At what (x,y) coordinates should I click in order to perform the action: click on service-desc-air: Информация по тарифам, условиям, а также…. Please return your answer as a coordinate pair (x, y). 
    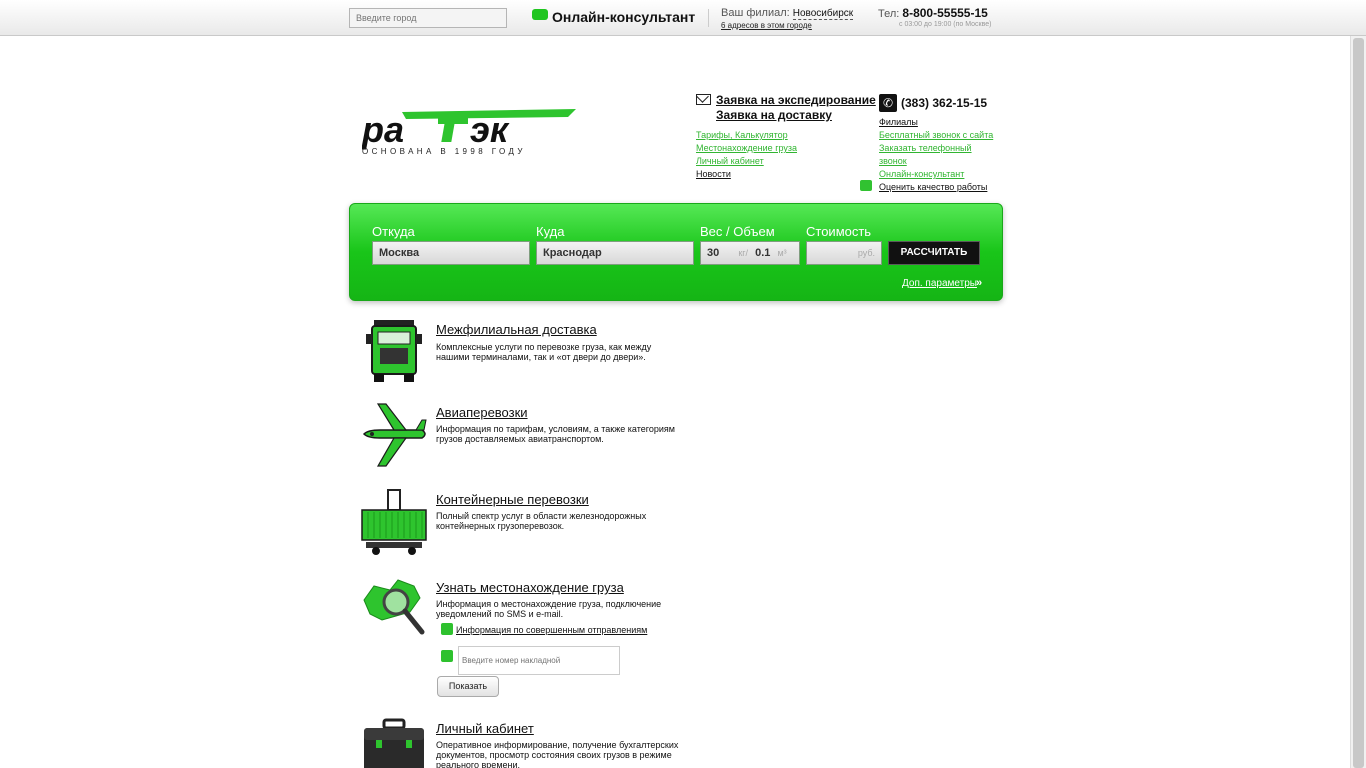
    Looking at the image, I should click on (555, 434).